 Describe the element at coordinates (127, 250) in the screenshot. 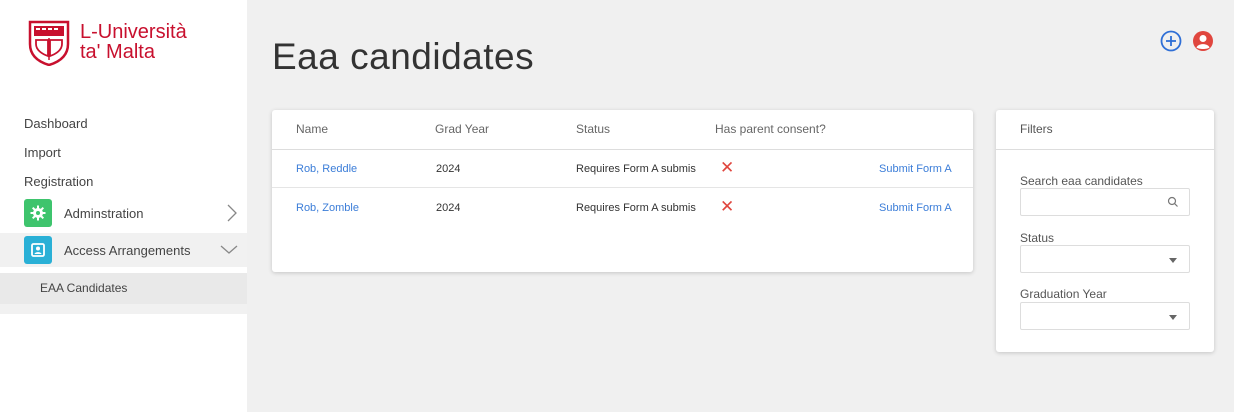

I see `sidebar-item-label: Access Arrangements` at that location.